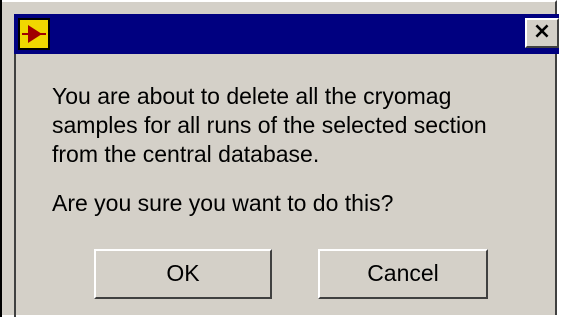 The height and width of the screenshot is (317, 563). Describe the element at coordinates (286, 34) in the screenshot. I see `title-bar: ×` at that location.